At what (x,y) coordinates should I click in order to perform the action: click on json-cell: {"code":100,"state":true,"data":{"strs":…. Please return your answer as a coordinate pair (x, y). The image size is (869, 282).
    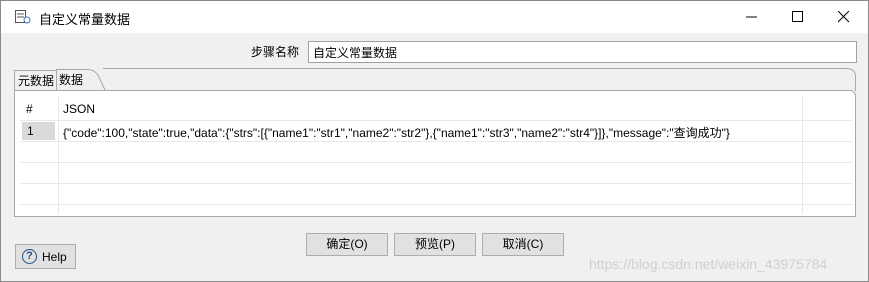
    Looking at the image, I should click on (396, 132).